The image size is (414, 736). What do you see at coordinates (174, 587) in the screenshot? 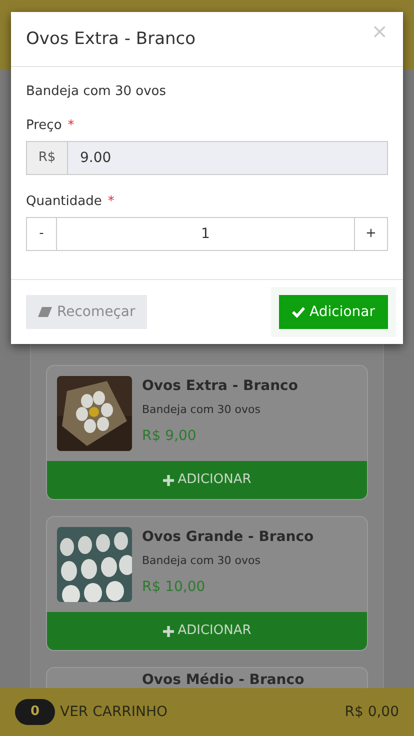
I see `product-price: R$ 10,00` at bounding box center [174, 587].